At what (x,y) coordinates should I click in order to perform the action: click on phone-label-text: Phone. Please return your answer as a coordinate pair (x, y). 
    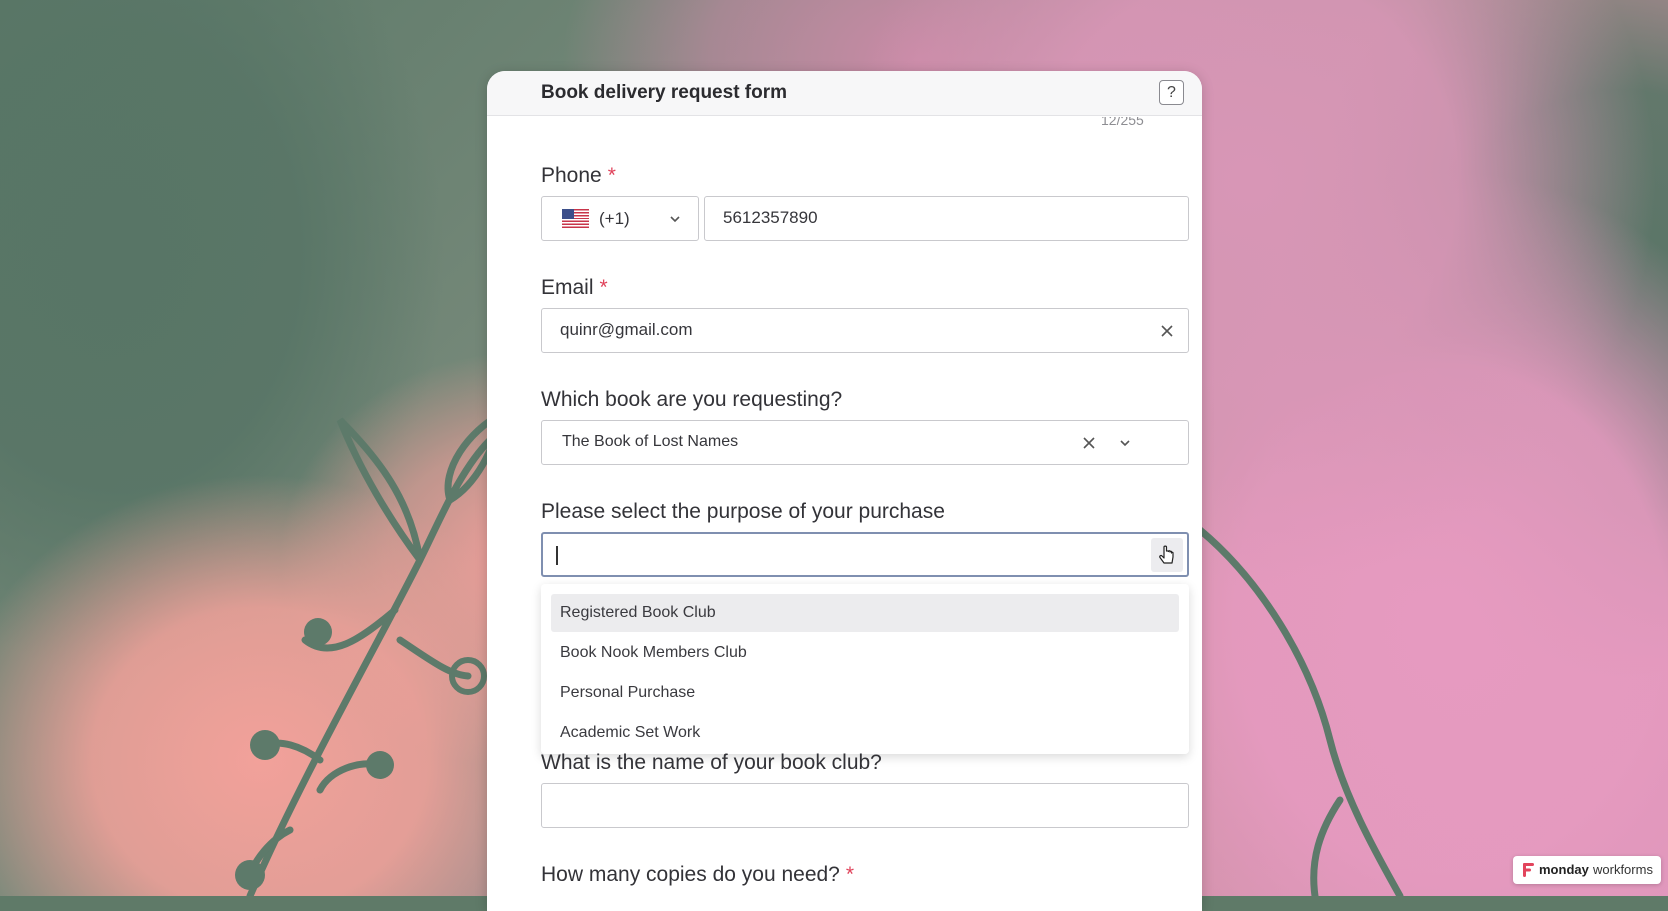
    Looking at the image, I should click on (571, 175).